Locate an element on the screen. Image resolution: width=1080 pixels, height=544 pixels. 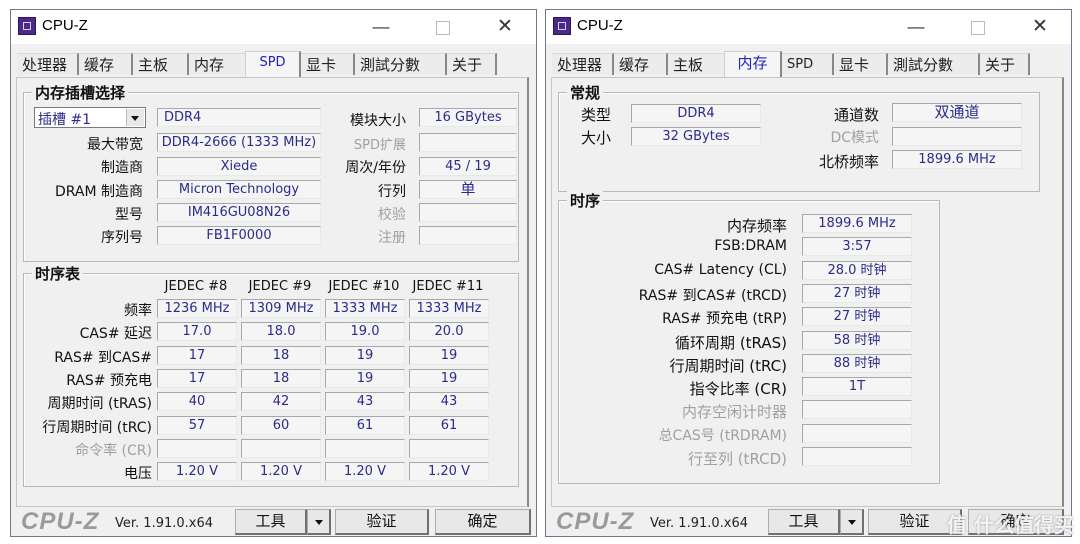
slot-select: 插槽 #1 is located at coordinates (90, 117).